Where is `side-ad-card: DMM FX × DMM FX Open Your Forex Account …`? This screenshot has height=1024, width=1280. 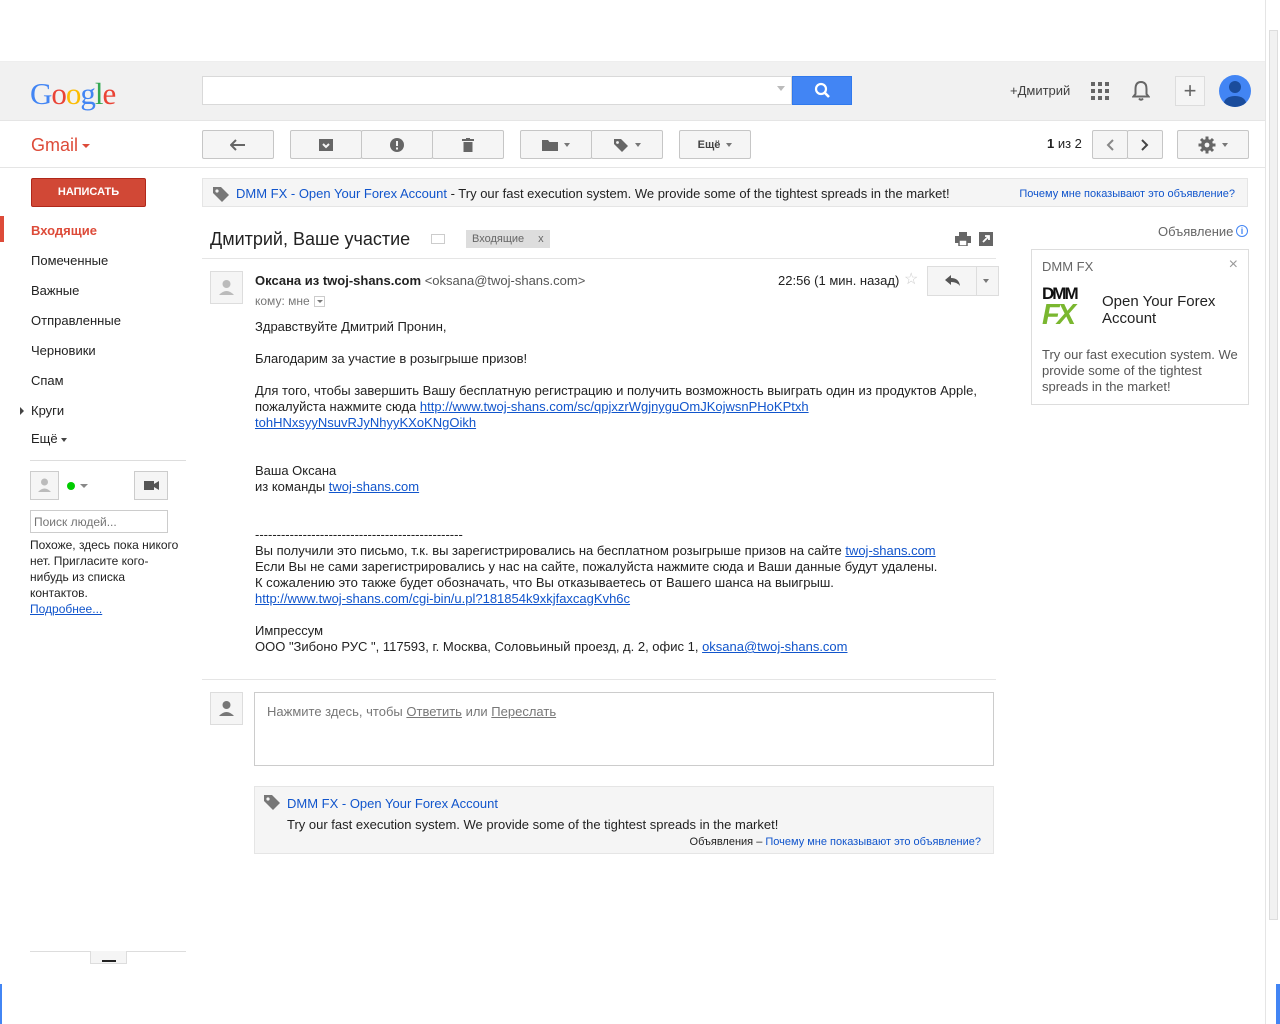
side-ad-card: DMM FX × DMM FX Open Your Forex Account … is located at coordinates (1140, 327).